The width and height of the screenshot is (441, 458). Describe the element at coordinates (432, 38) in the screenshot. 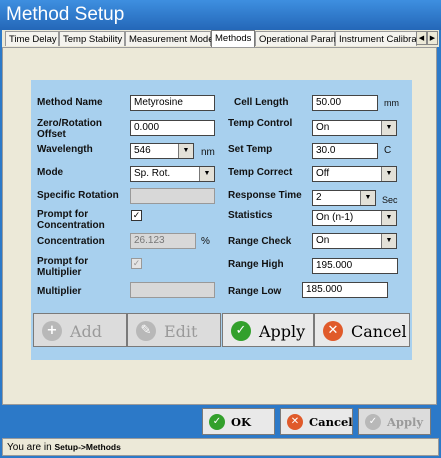

I see `tab-scroll-right-icon: ▶` at that location.